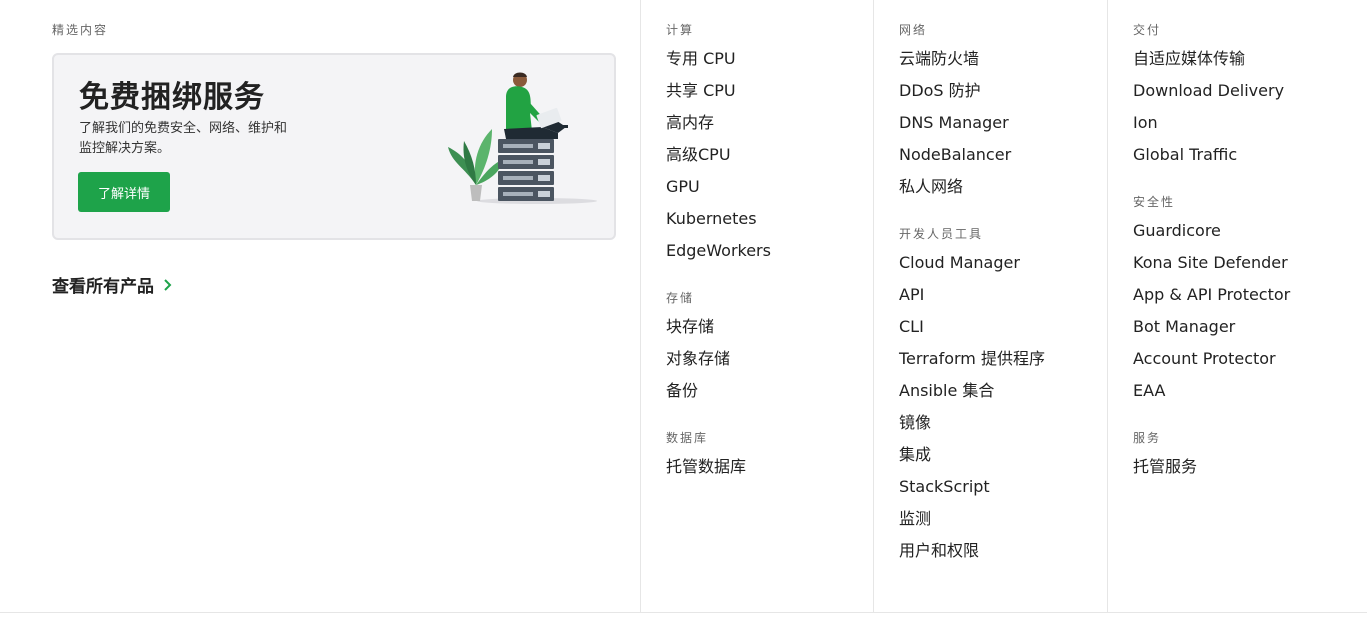  Describe the element at coordinates (972, 160) in the screenshot. I see `menu-item: NodeBalancer` at that location.